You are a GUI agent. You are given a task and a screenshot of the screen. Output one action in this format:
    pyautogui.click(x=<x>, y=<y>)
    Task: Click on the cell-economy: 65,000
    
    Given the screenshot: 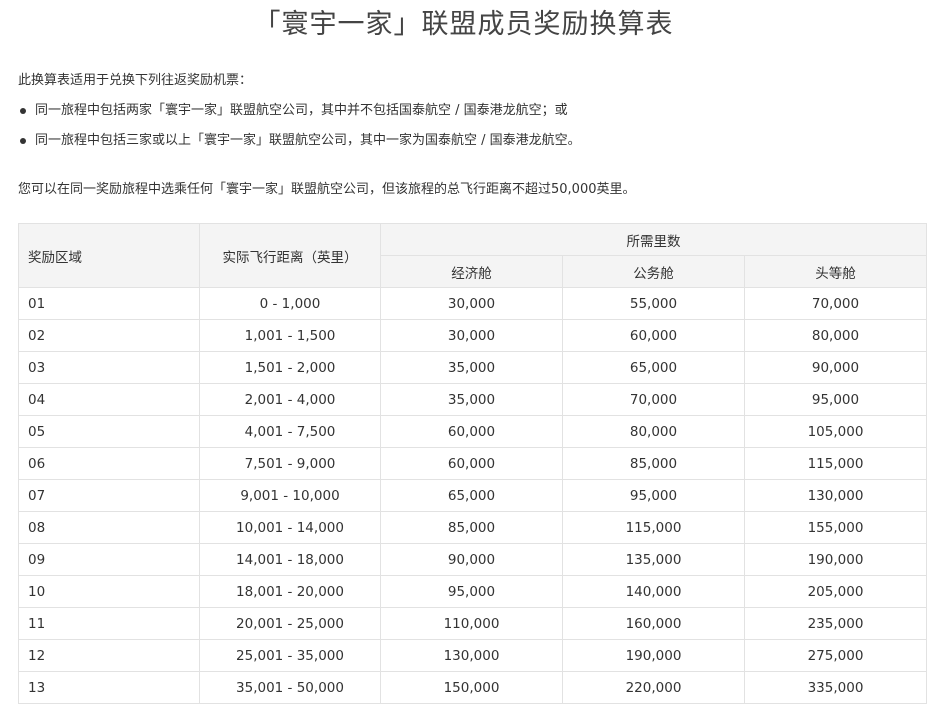 What is the action you would take?
    pyautogui.click(x=471, y=495)
    